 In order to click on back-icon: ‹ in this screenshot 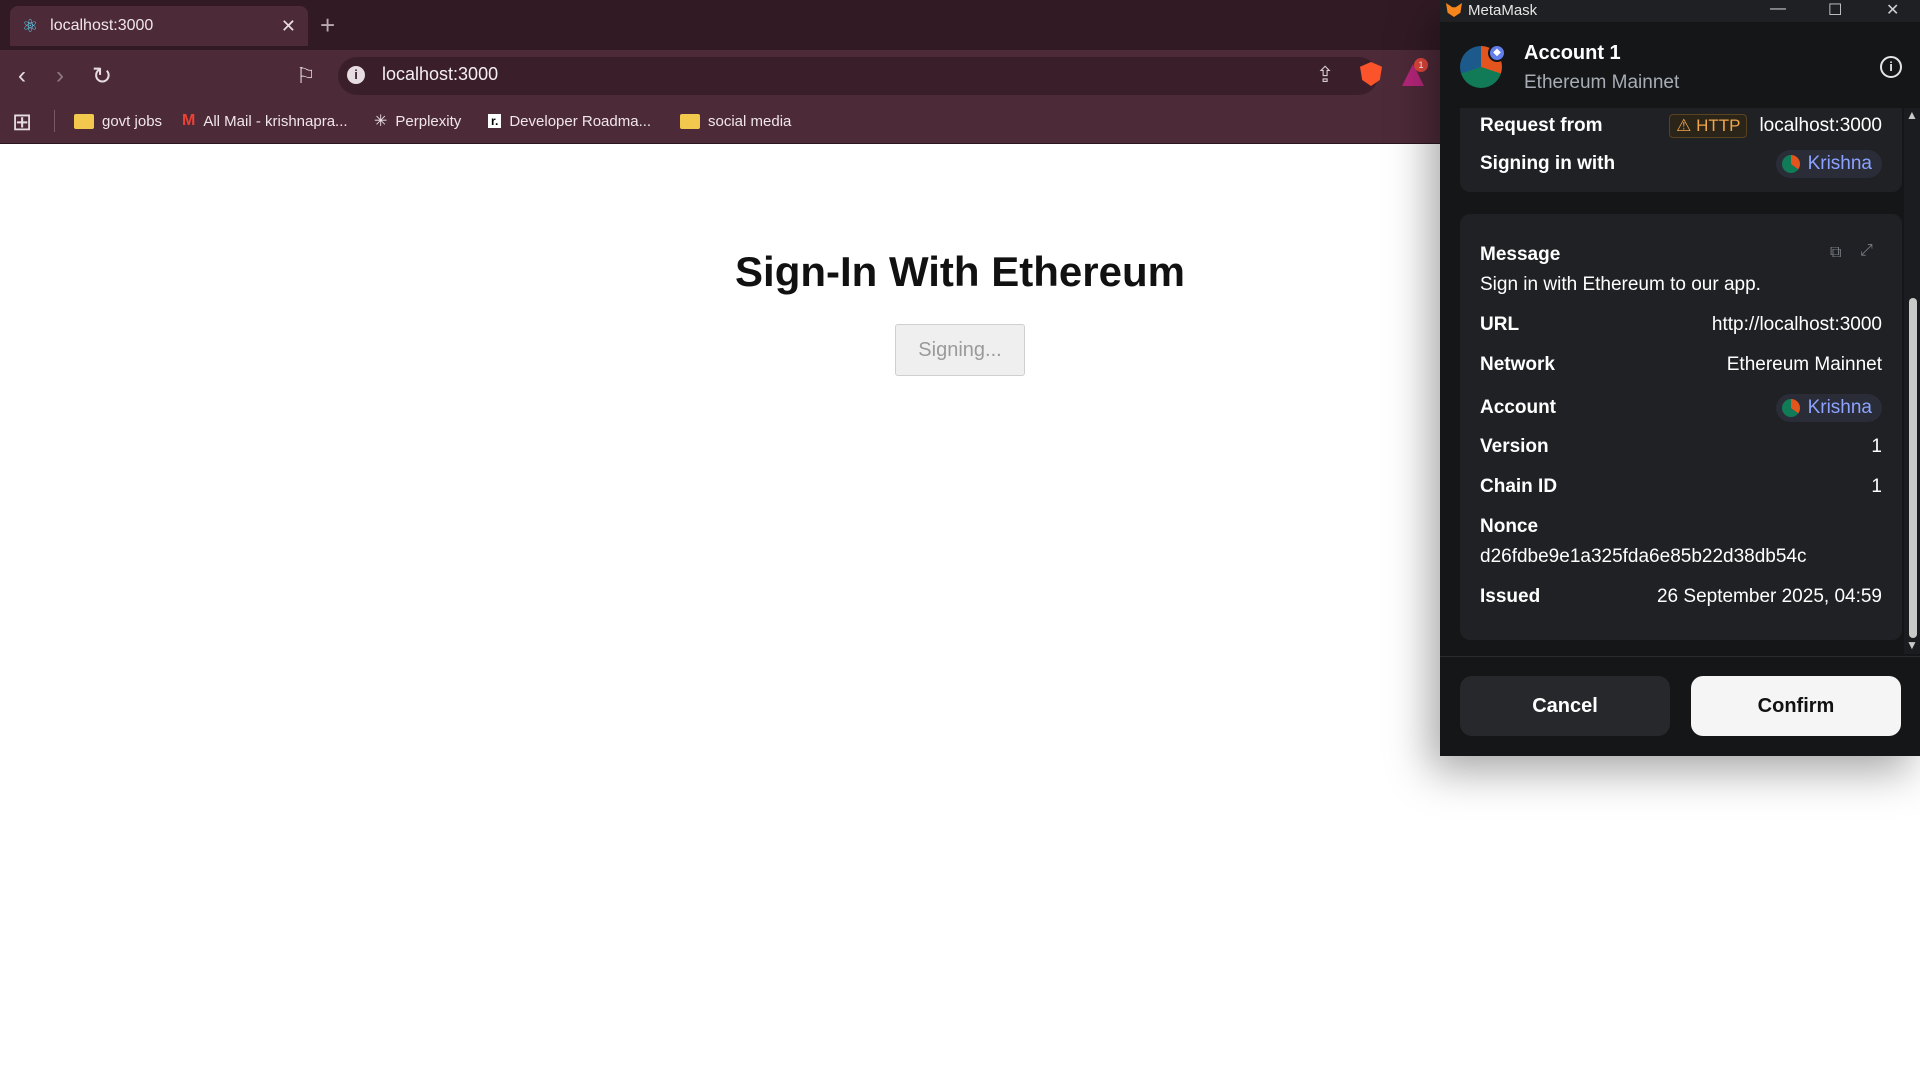, I will do `click(22, 76)`.